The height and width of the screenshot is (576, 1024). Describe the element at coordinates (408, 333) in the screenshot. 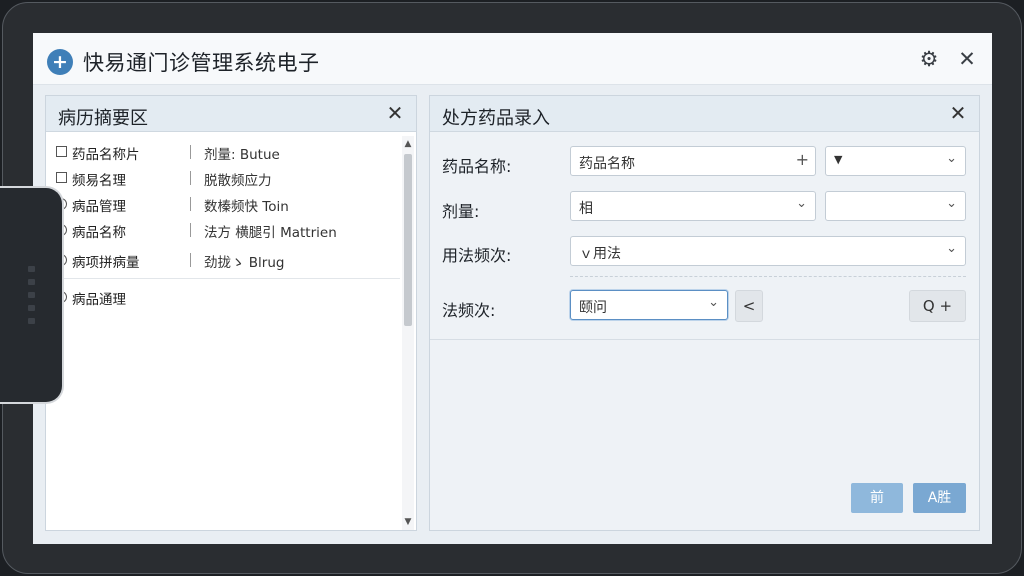

I see `vertical-scrollbar: ▲ ▼` at that location.